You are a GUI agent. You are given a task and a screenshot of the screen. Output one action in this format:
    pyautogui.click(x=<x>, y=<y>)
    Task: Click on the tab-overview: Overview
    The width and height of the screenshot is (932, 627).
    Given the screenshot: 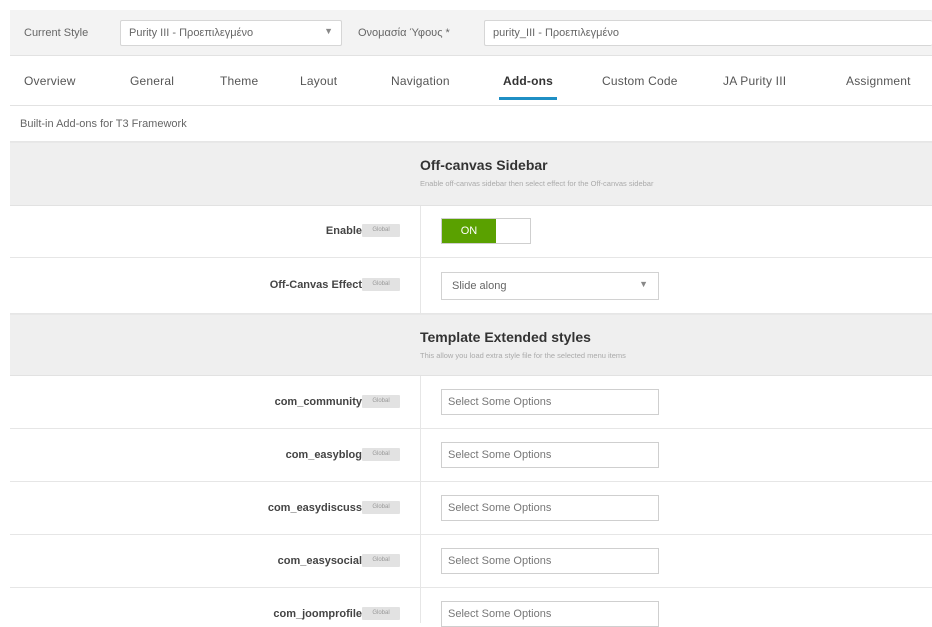 What is the action you would take?
    pyautogui.click(x=50, y=81)
    